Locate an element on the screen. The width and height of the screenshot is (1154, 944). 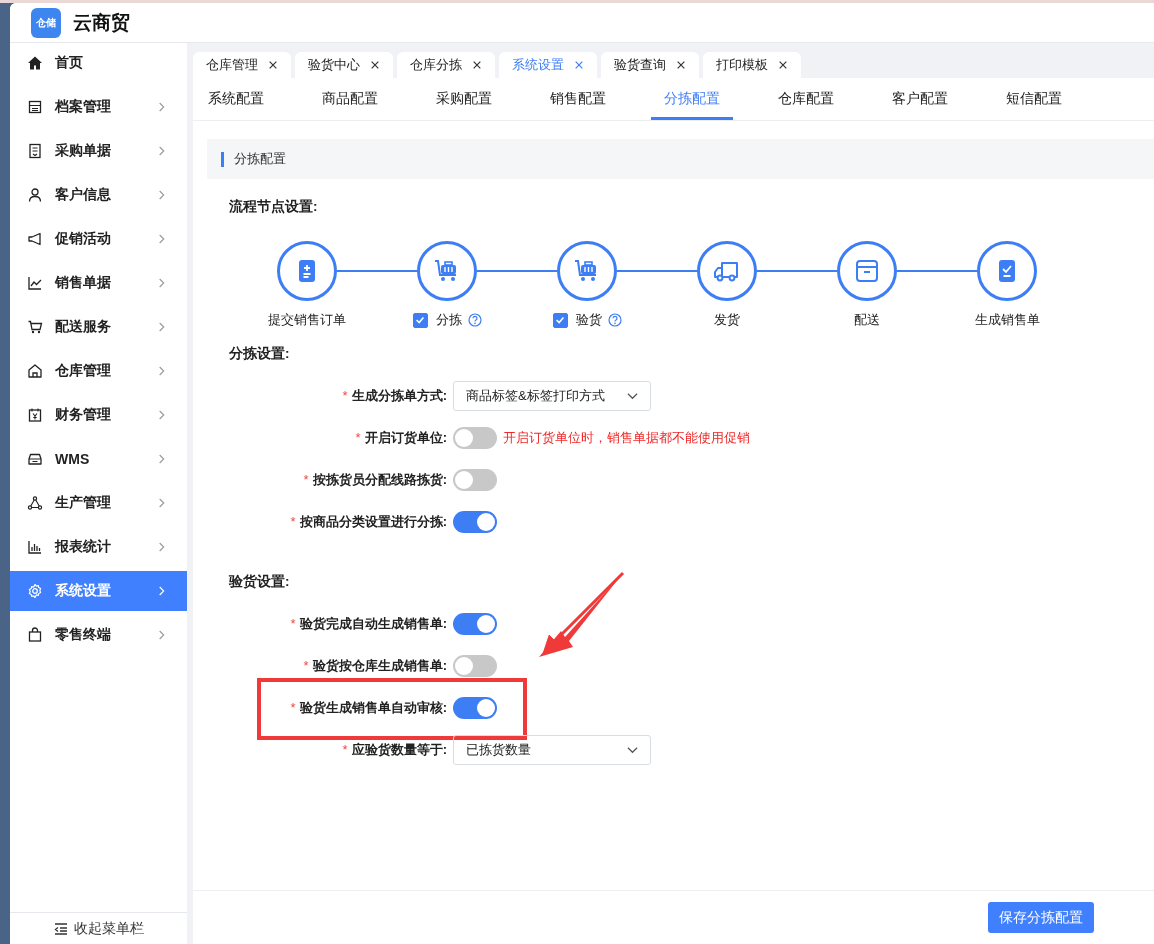
page-tab: 仓库管理 is located at coordinates (242, 65).